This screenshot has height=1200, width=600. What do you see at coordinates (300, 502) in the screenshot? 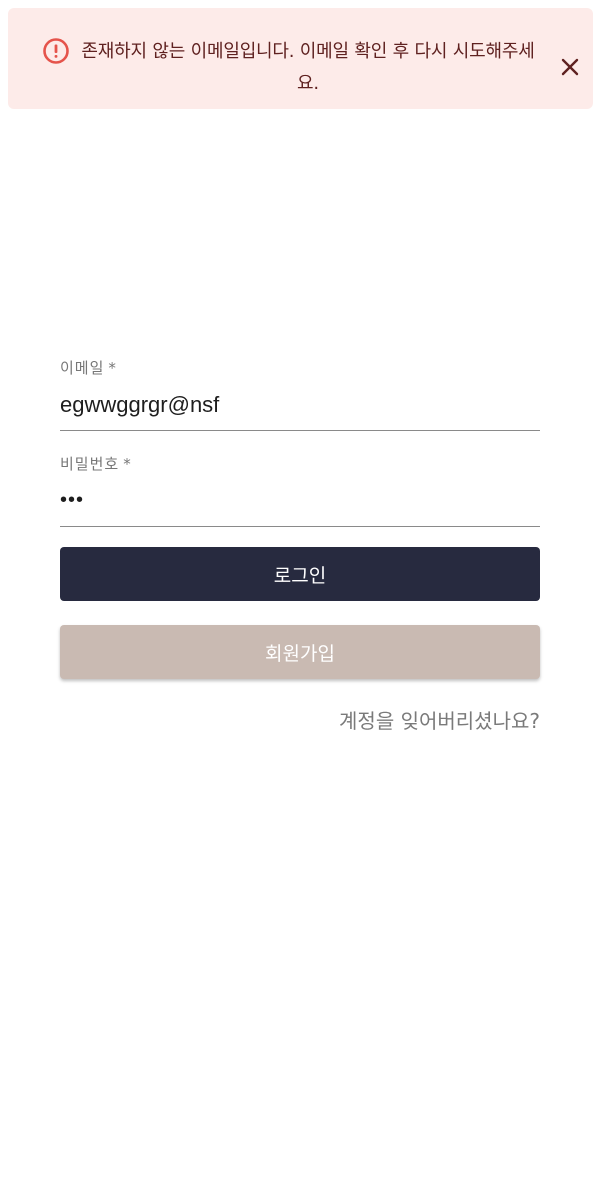
I see `password-input` at bounding box center [300, 502].